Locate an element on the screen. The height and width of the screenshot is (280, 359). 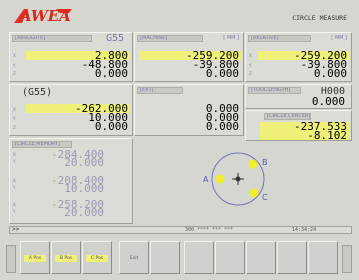
softkey-6-label is located at coordinates (199, 258).